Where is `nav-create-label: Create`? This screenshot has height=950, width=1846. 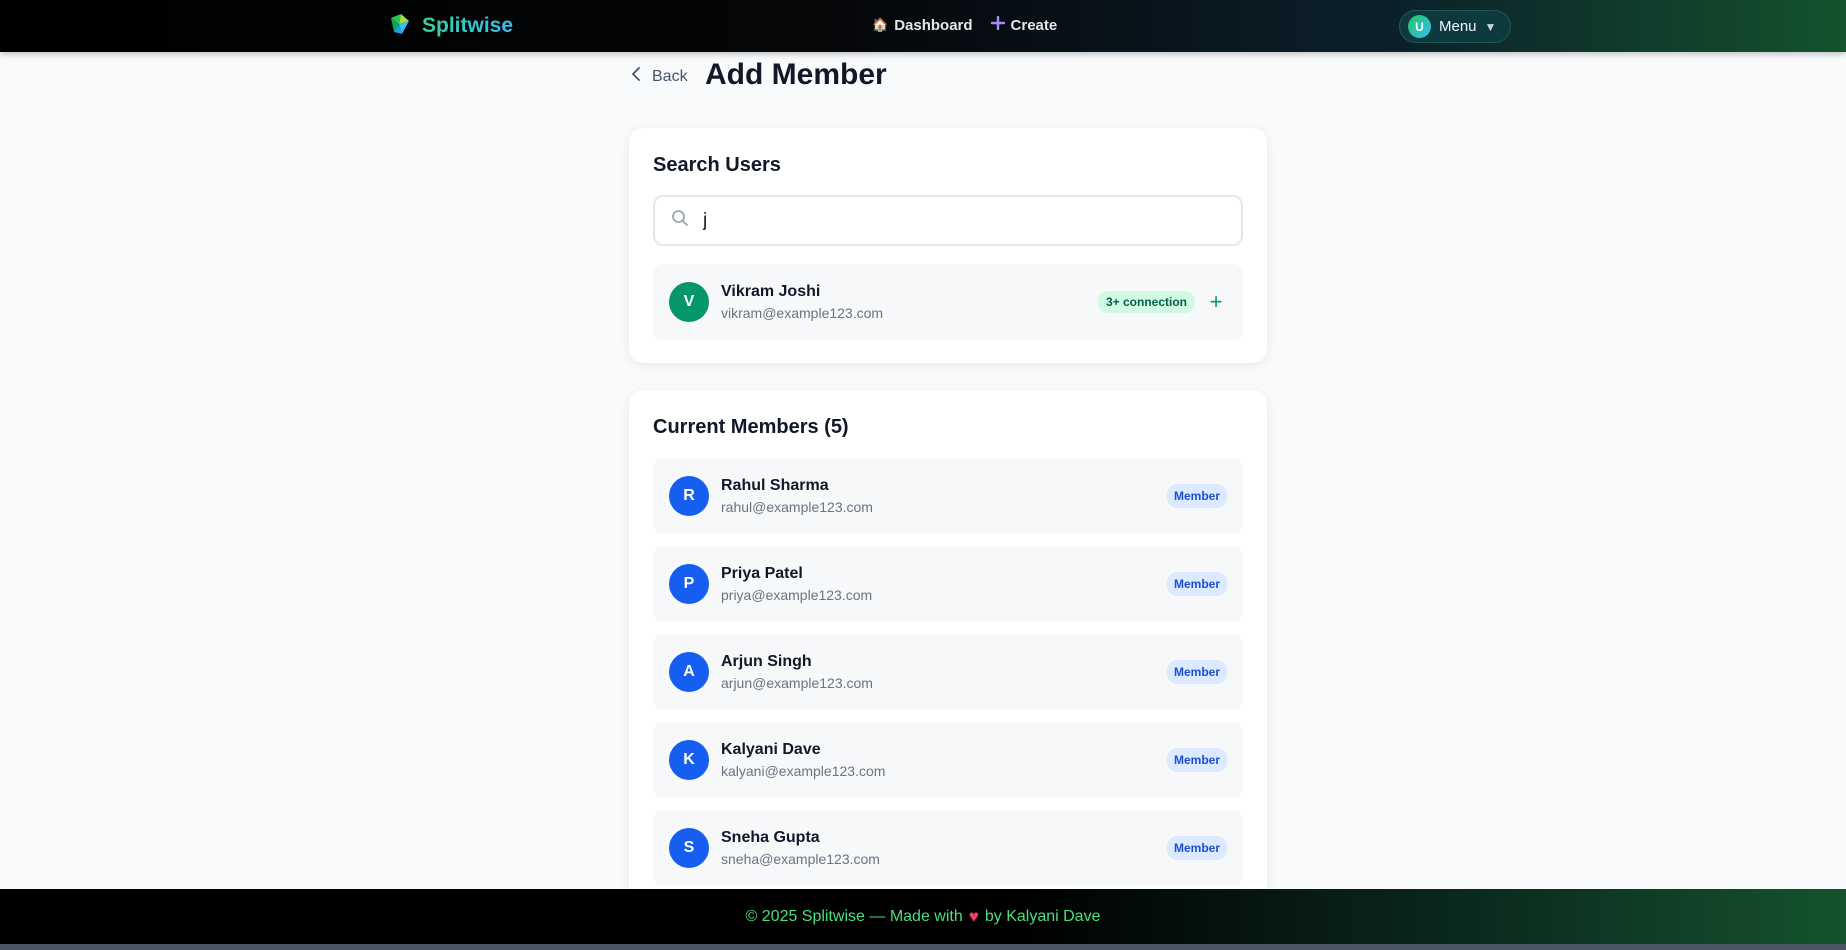 nav-create-label: Create is located at coordinates (1034, 25).